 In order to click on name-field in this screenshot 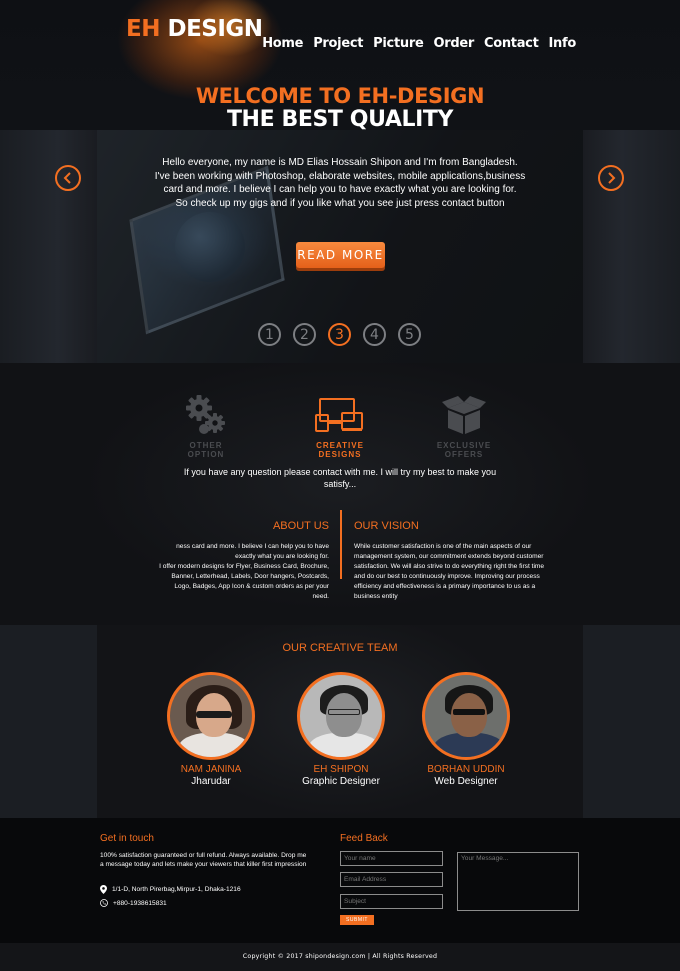, I will do `click(391, 858)`.